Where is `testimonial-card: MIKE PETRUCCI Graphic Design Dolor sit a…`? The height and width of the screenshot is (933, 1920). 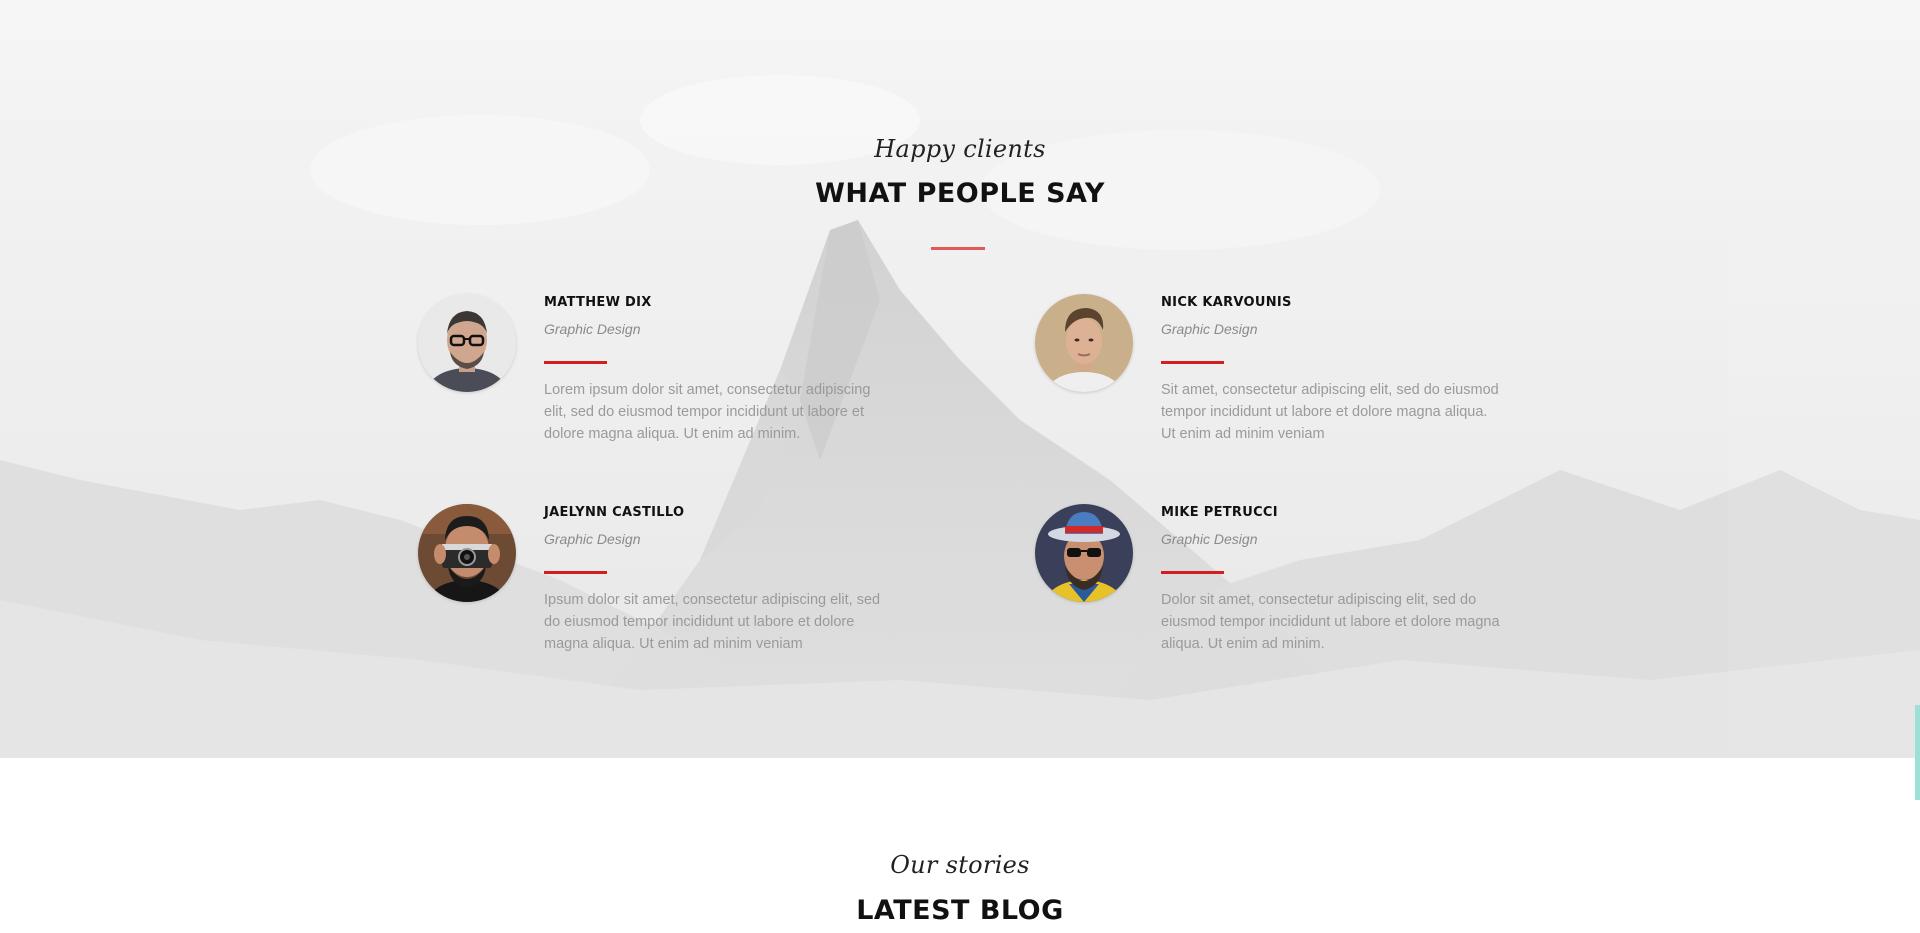
testimonial-card: MIKE PETRUCCI Graphic Design Dolor sit a… is located at coordinates (1267, 604).